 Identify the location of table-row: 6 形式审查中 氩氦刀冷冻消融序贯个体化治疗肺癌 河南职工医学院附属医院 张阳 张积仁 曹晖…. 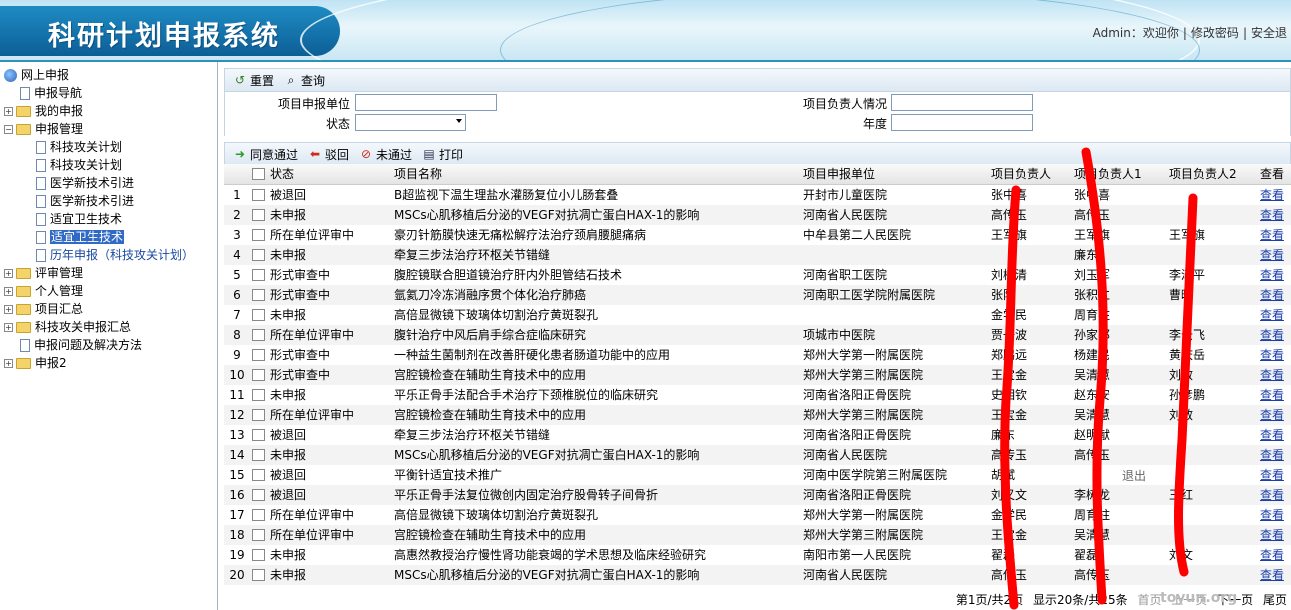
(757, 295).